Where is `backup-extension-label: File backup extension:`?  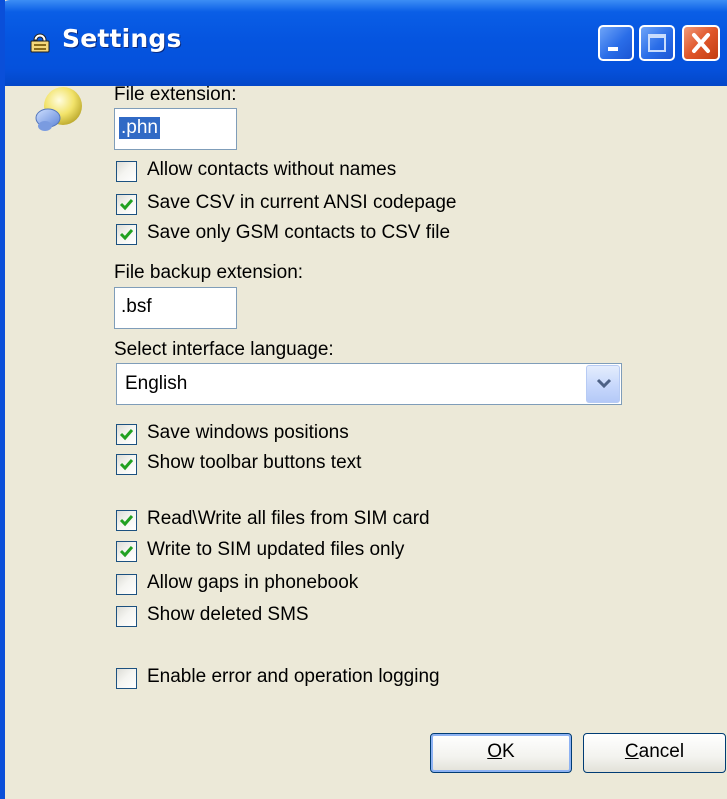 backup-extension-label: File backup extension: is located at coordinates (209, 272).